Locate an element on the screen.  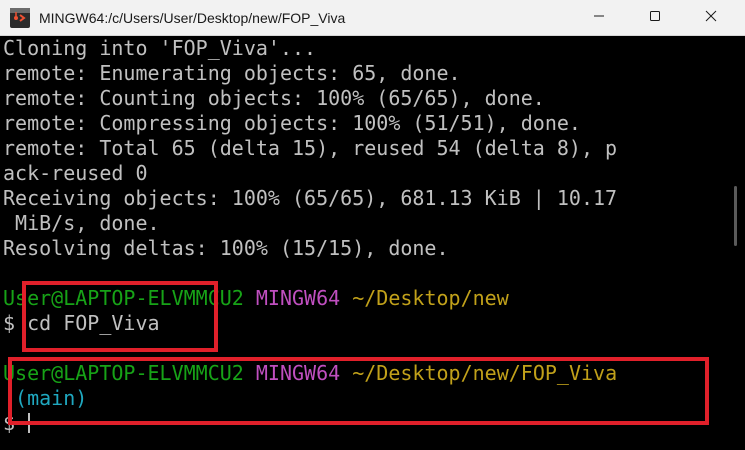
text-cursor is located at coordinates (29, 423).